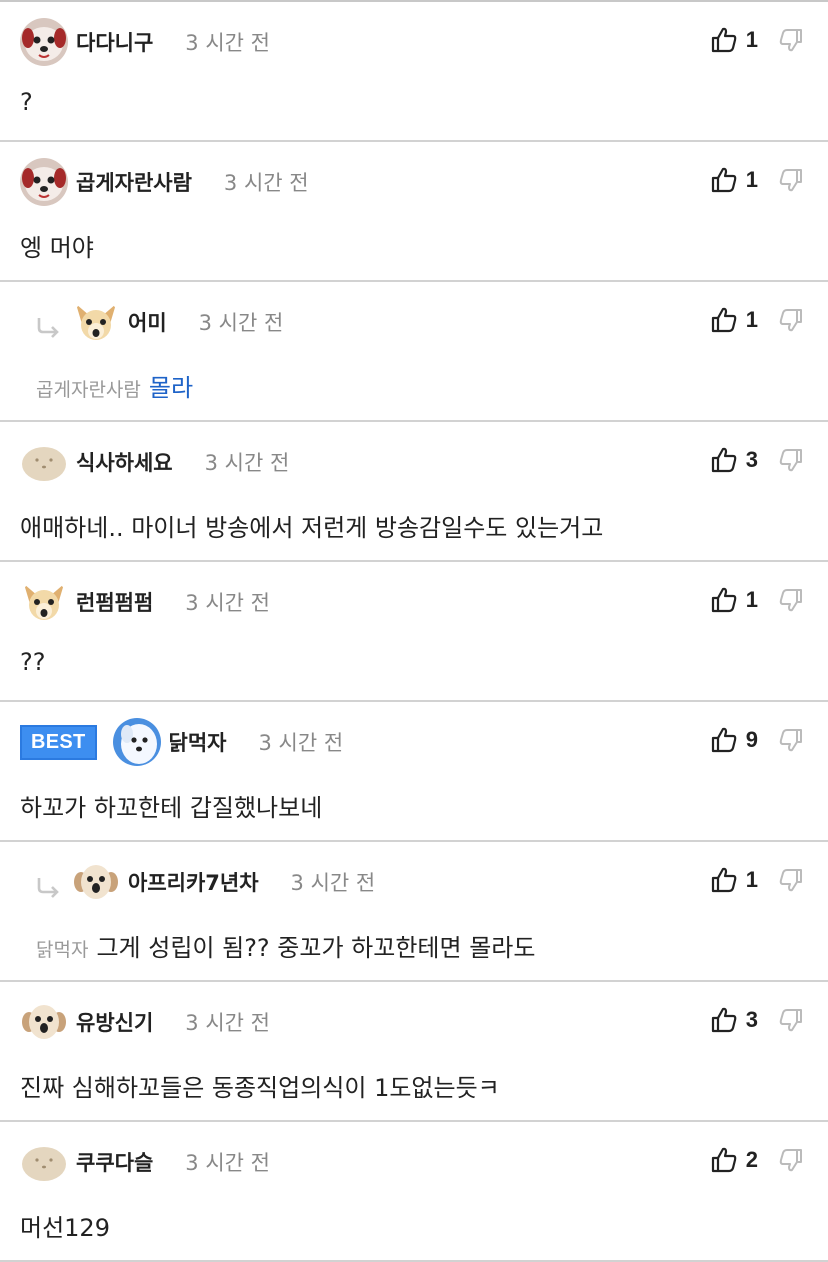 The image size is (828, 1262). What do you see at coordinates (414, 182) in the screenshot?
I see `comment-header: 곱게자란사람 3 시간 전` at bounding box center [414, 182].